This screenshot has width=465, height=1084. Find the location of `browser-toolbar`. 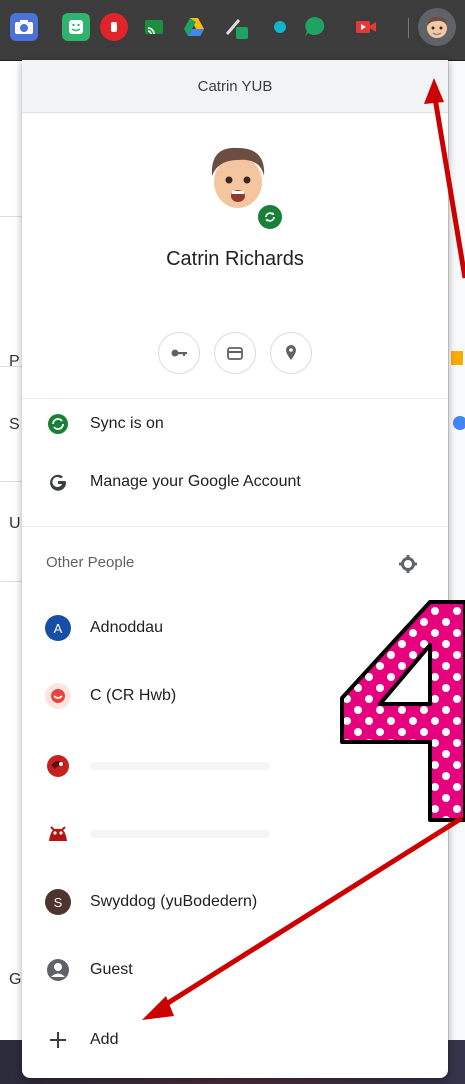

browser-toolbar is located at coordinates (232, 30).